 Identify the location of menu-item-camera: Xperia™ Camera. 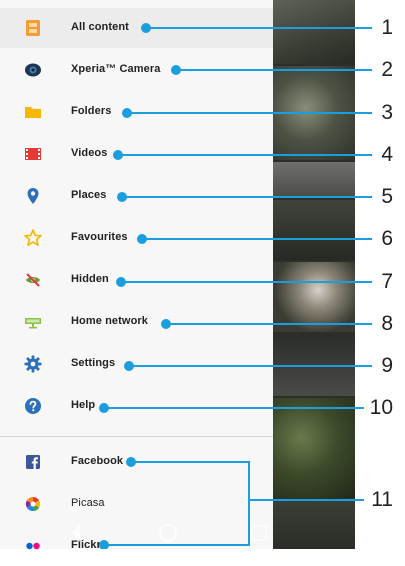
(136, 70).